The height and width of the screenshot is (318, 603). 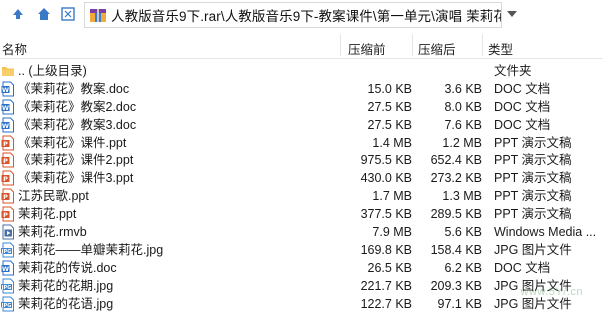 I want to click on file-packed-size: 1.4 MB, so click(x=392, y=142).